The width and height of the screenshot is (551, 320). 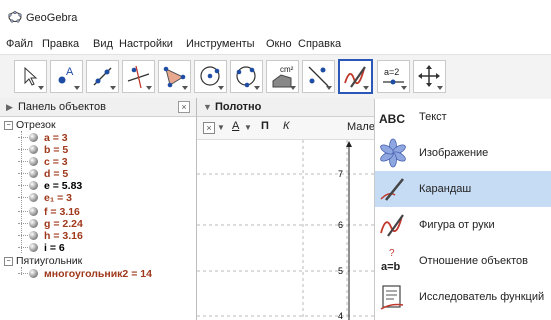 I want to click on pen-icon, so click(x=392, y=189).